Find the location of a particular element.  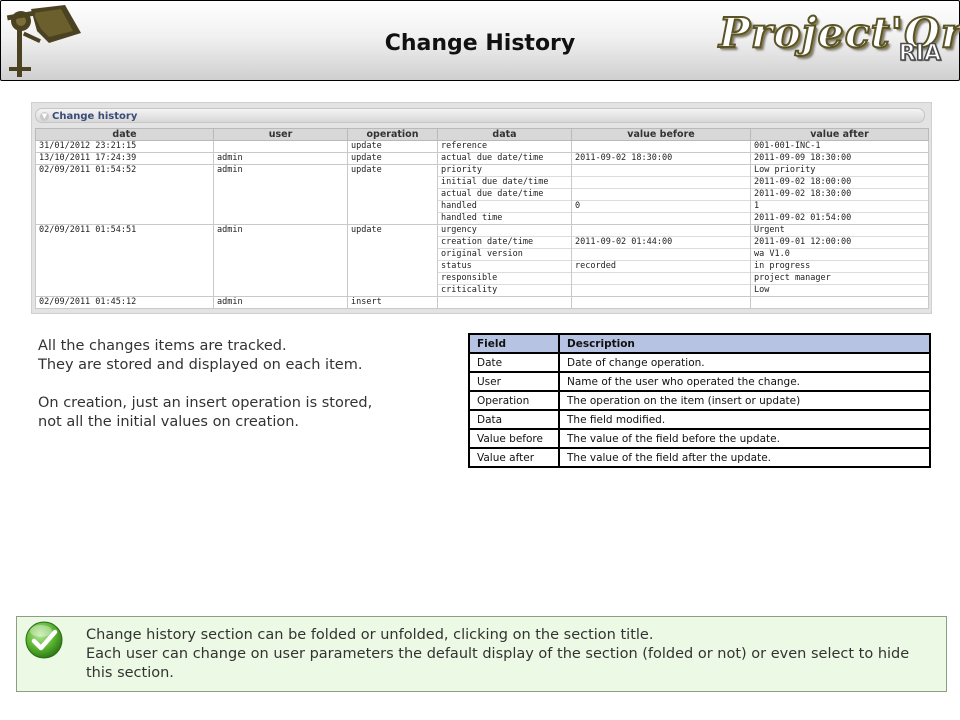

green-check-icon is located at coordinates (44, 640).